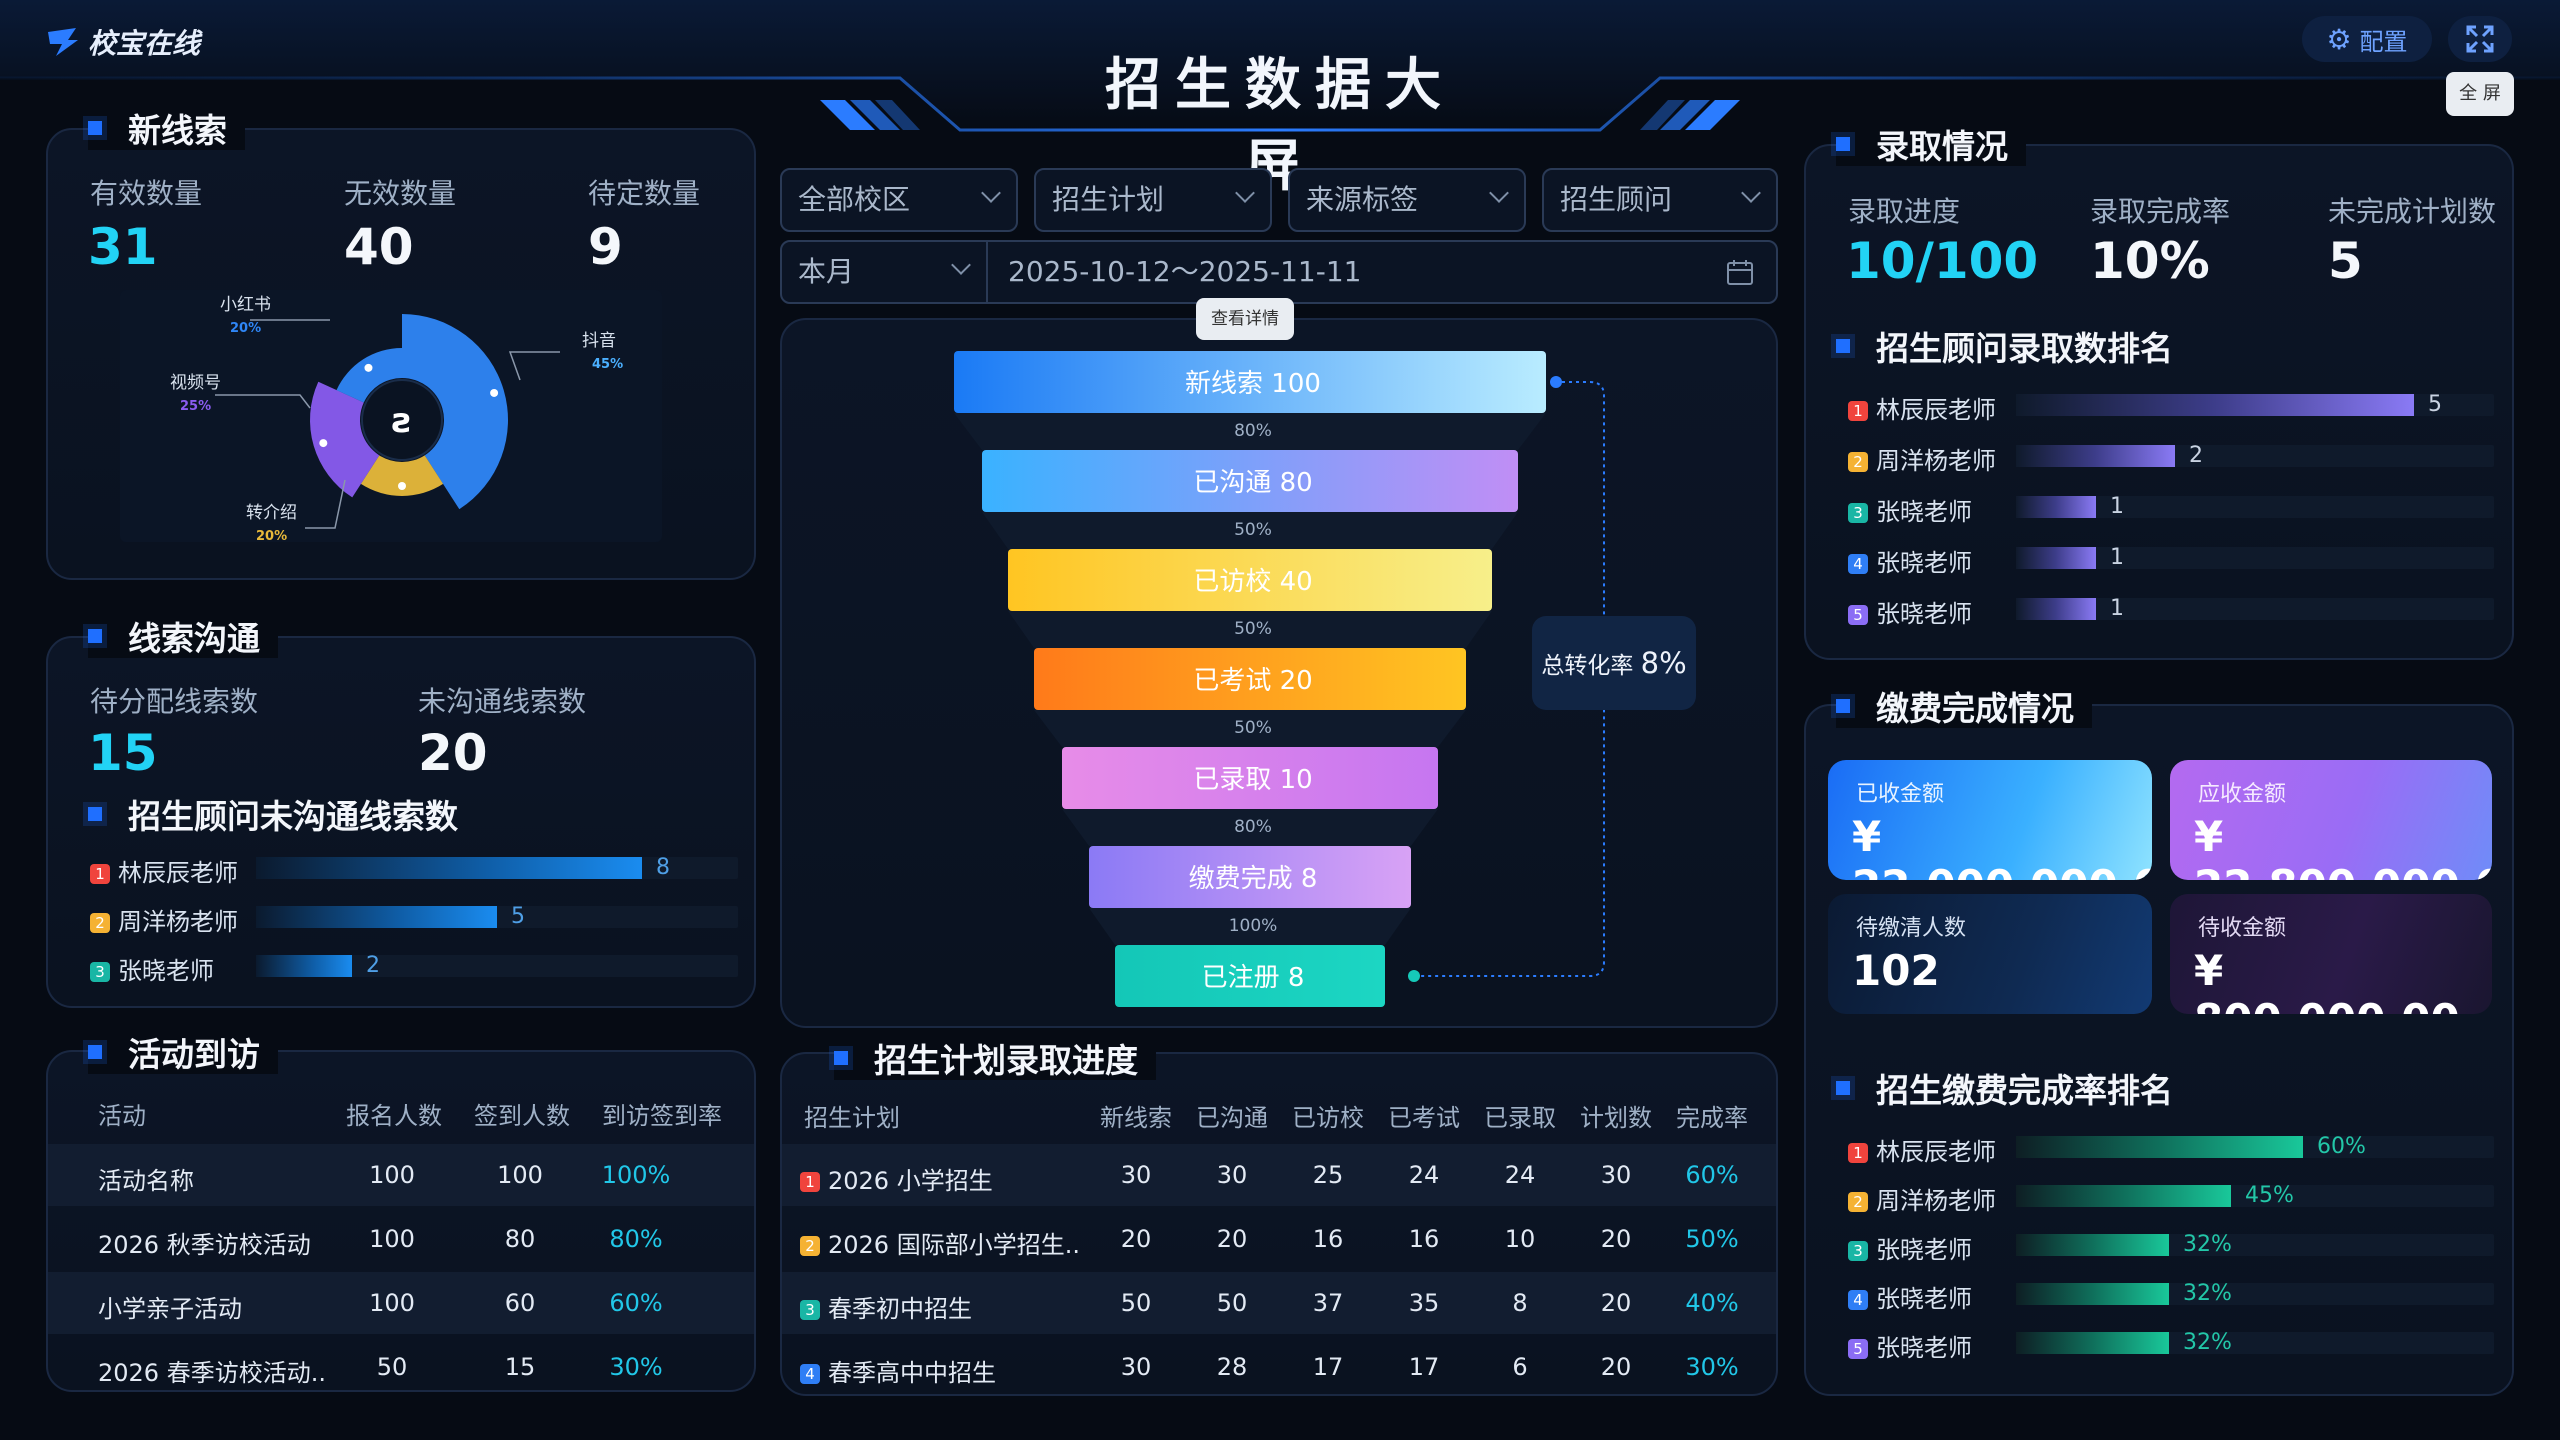  Describe the element at coordinates (2331, 954) in the screenshot. I see `pending-amount-card: 待收金额¥ 800,000.00` at that location.